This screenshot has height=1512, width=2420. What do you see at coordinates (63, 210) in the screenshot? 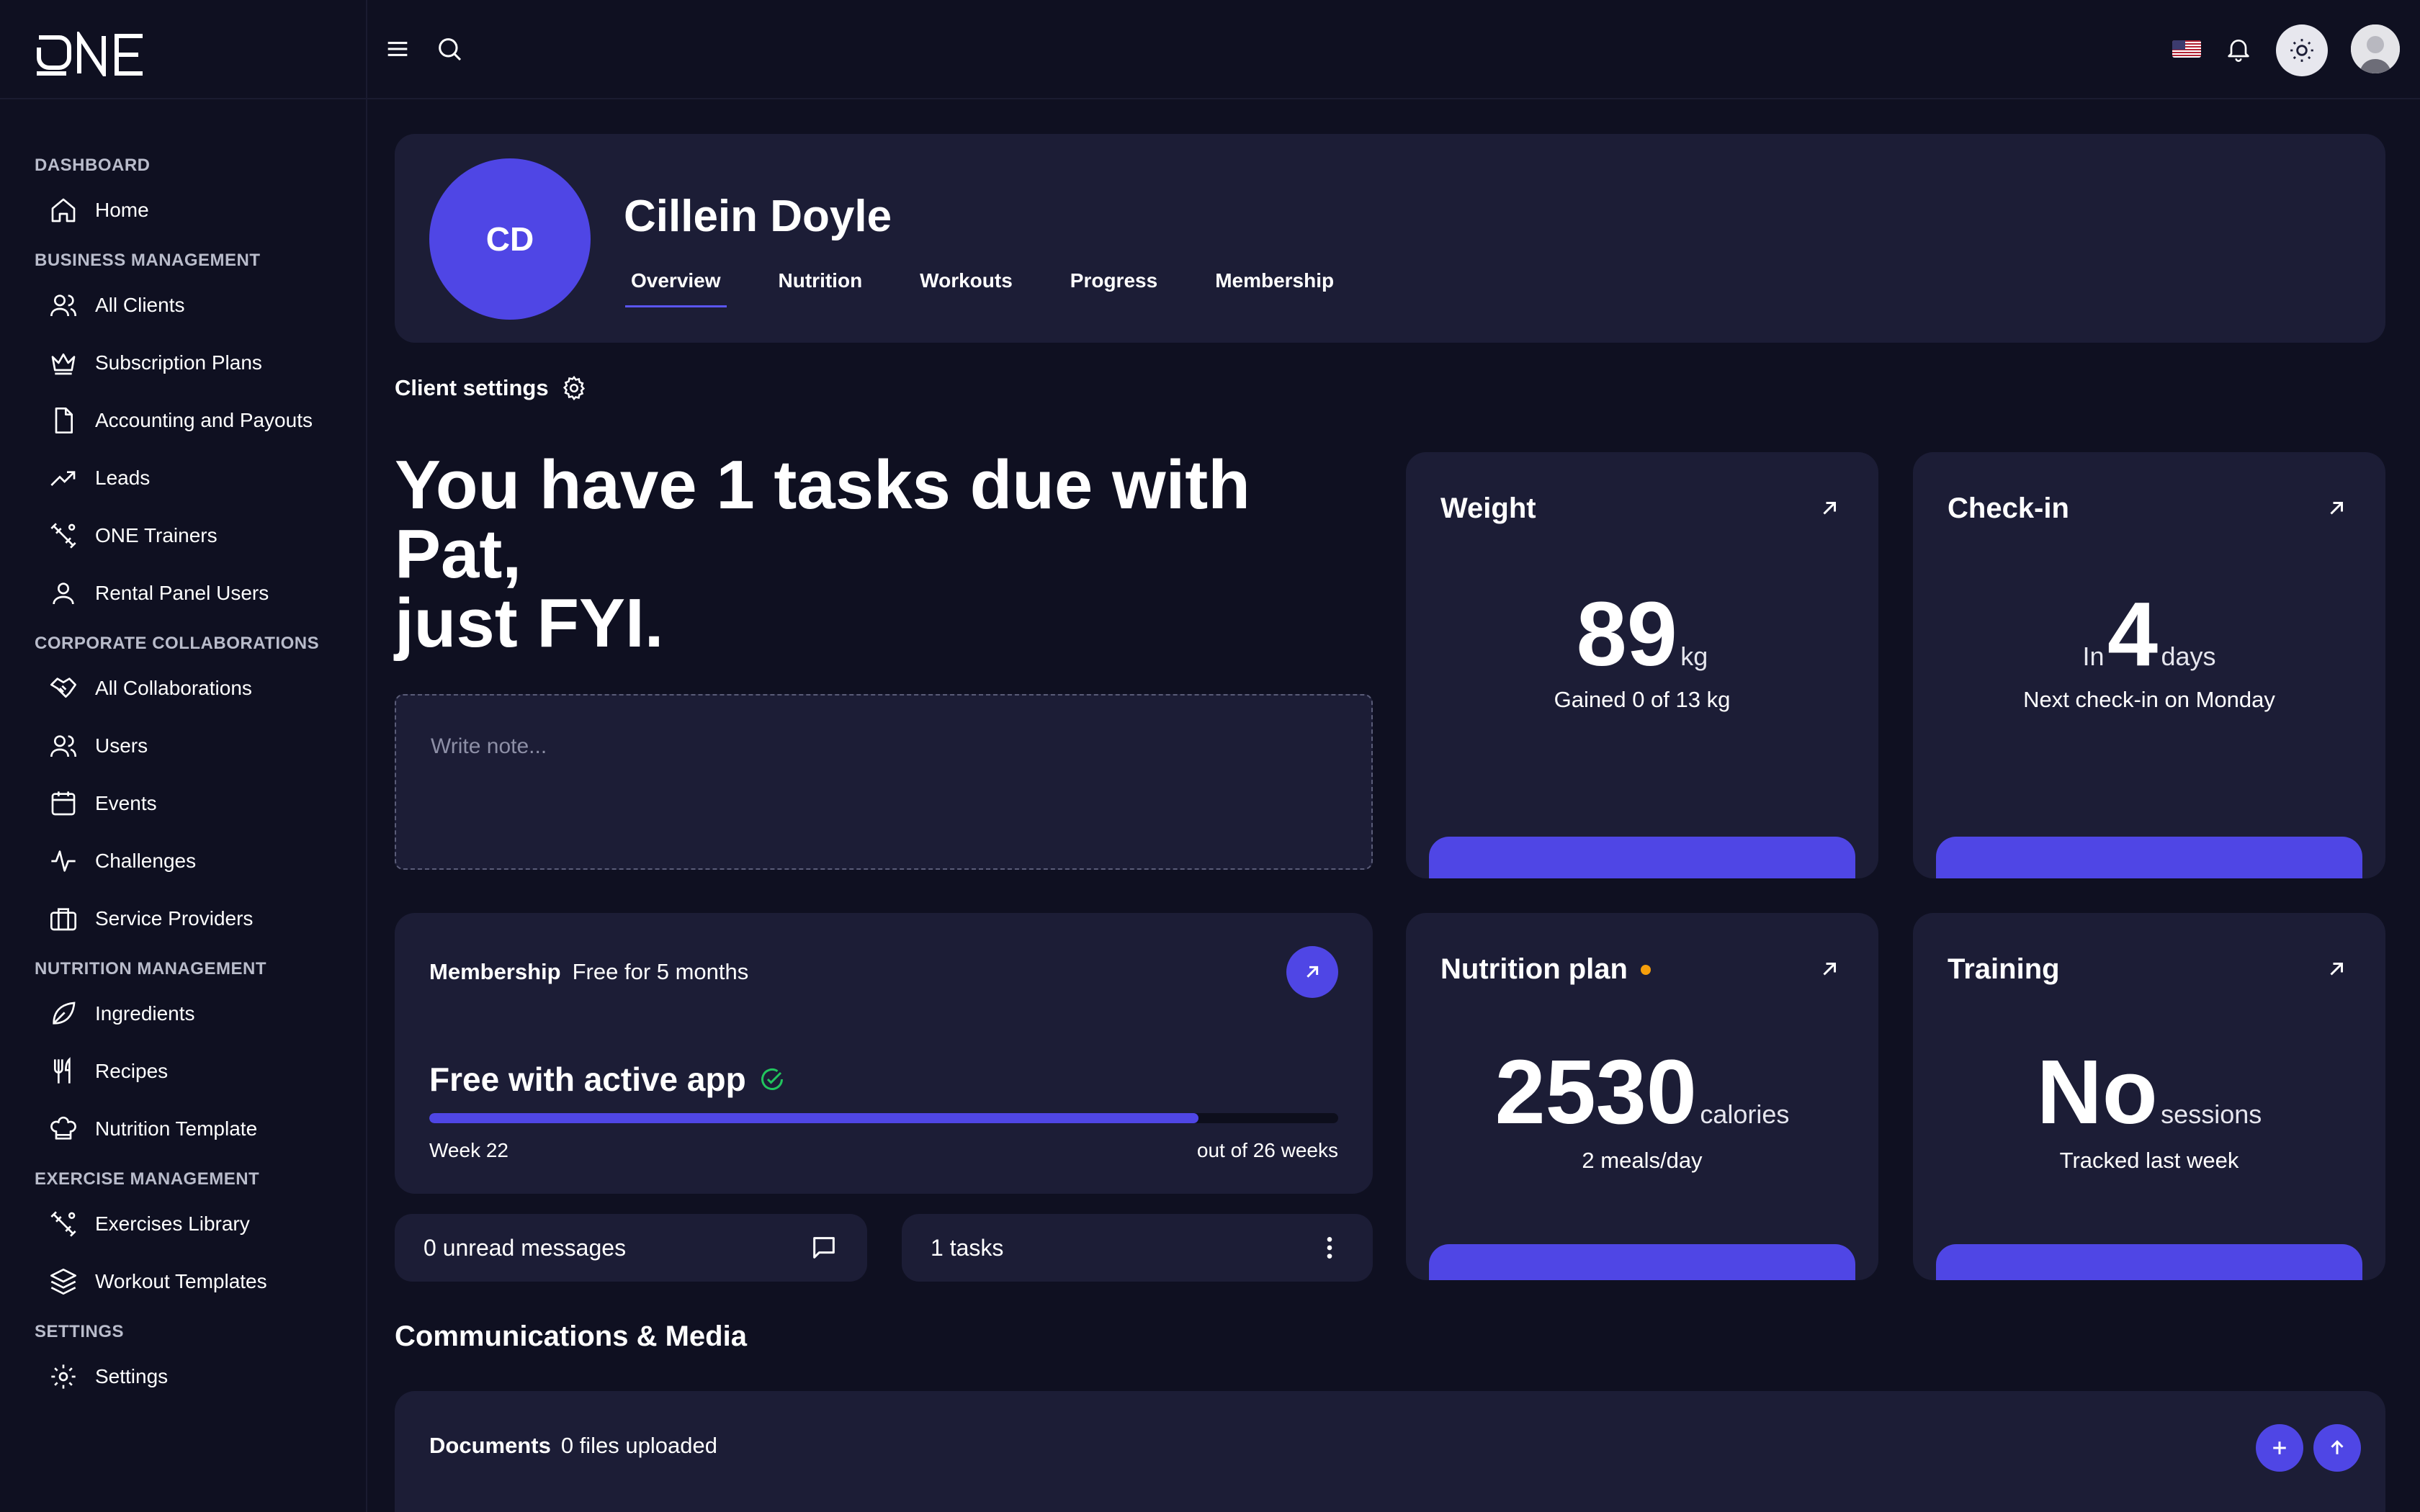
I see `home-icon` at bounding box center [63, 210].